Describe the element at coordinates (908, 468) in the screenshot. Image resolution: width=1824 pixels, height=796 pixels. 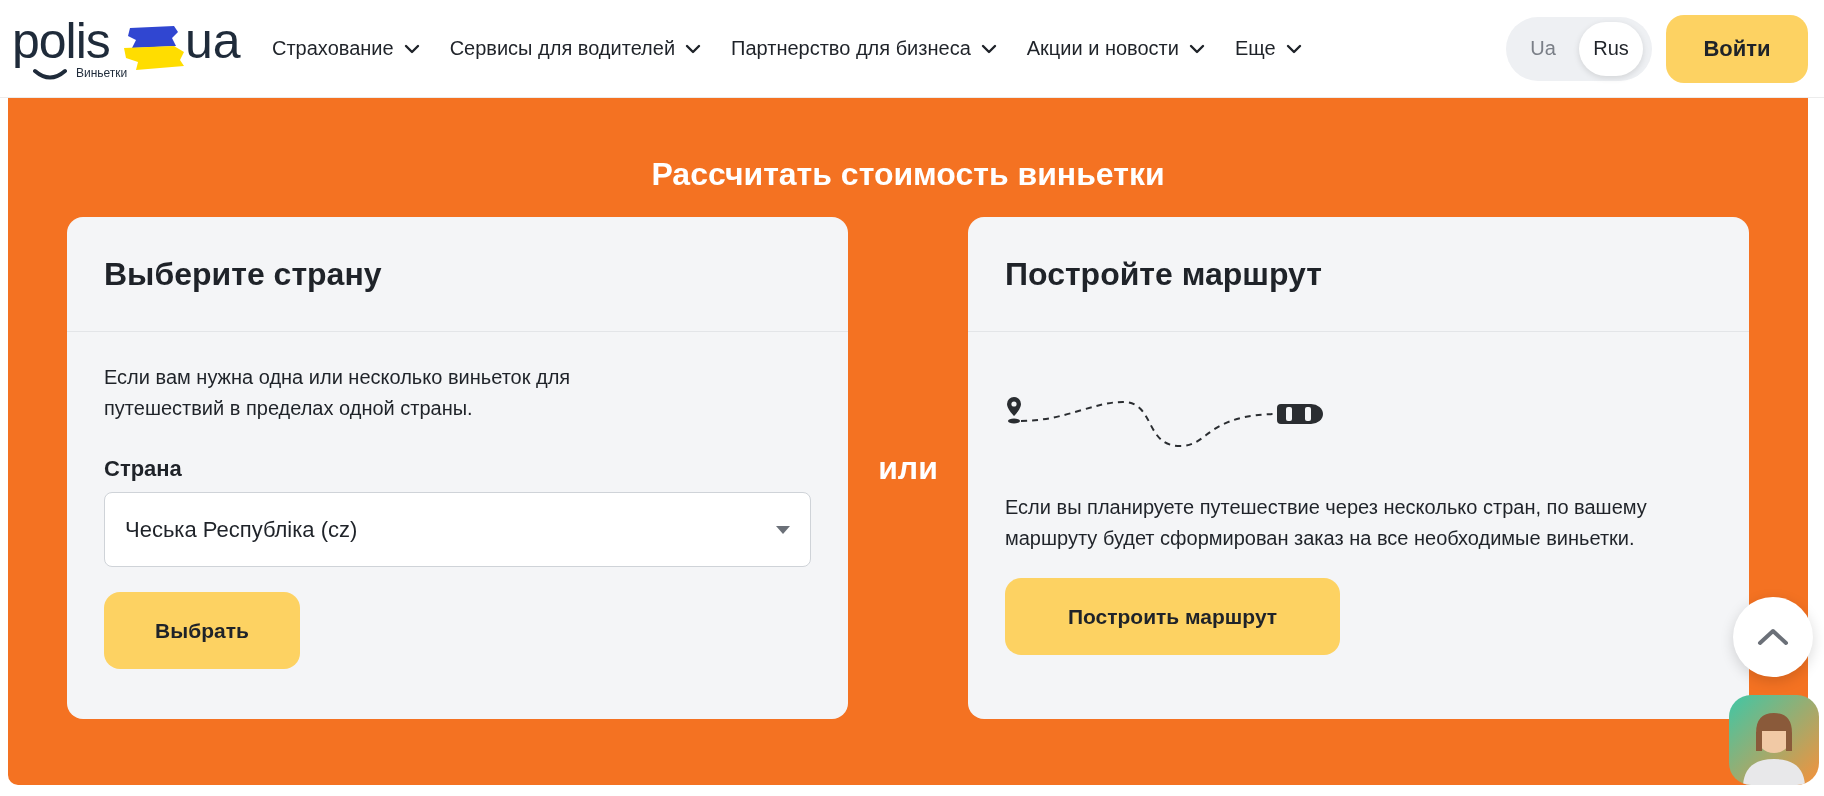
I see `separator-text: или` at that location.